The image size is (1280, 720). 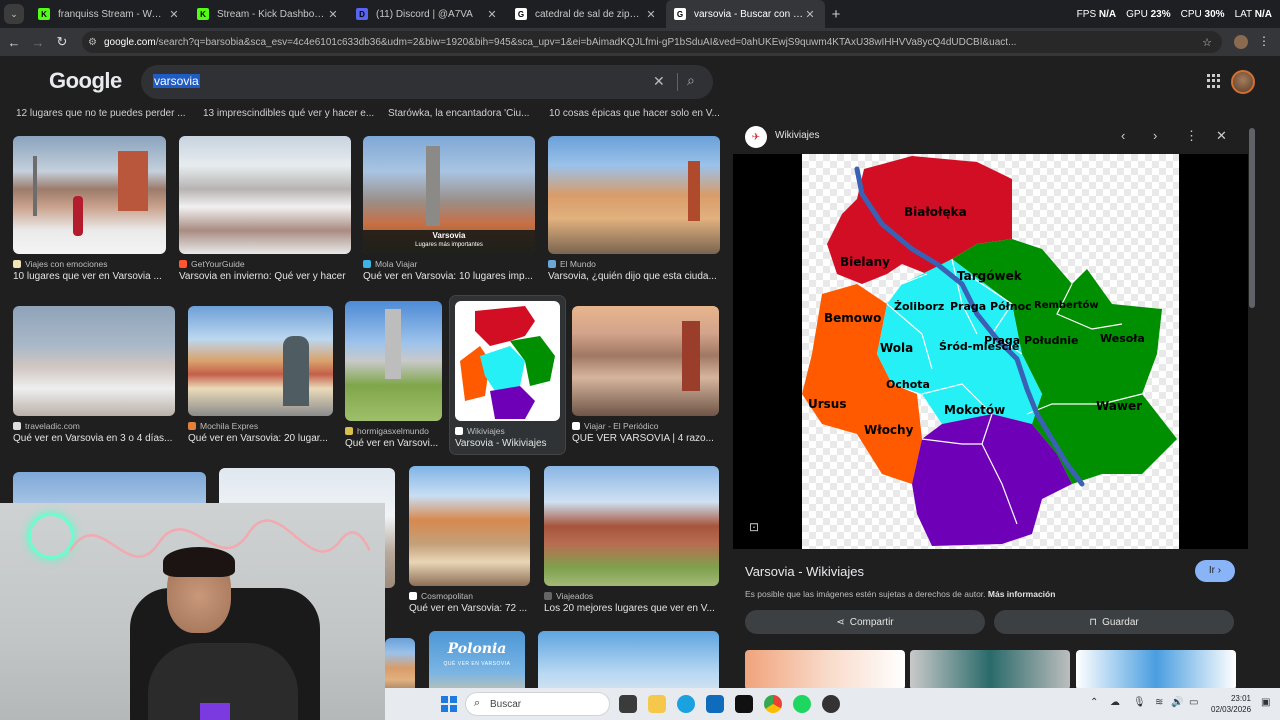 I want to click on outlook-icon, so click(x=715, y=704).